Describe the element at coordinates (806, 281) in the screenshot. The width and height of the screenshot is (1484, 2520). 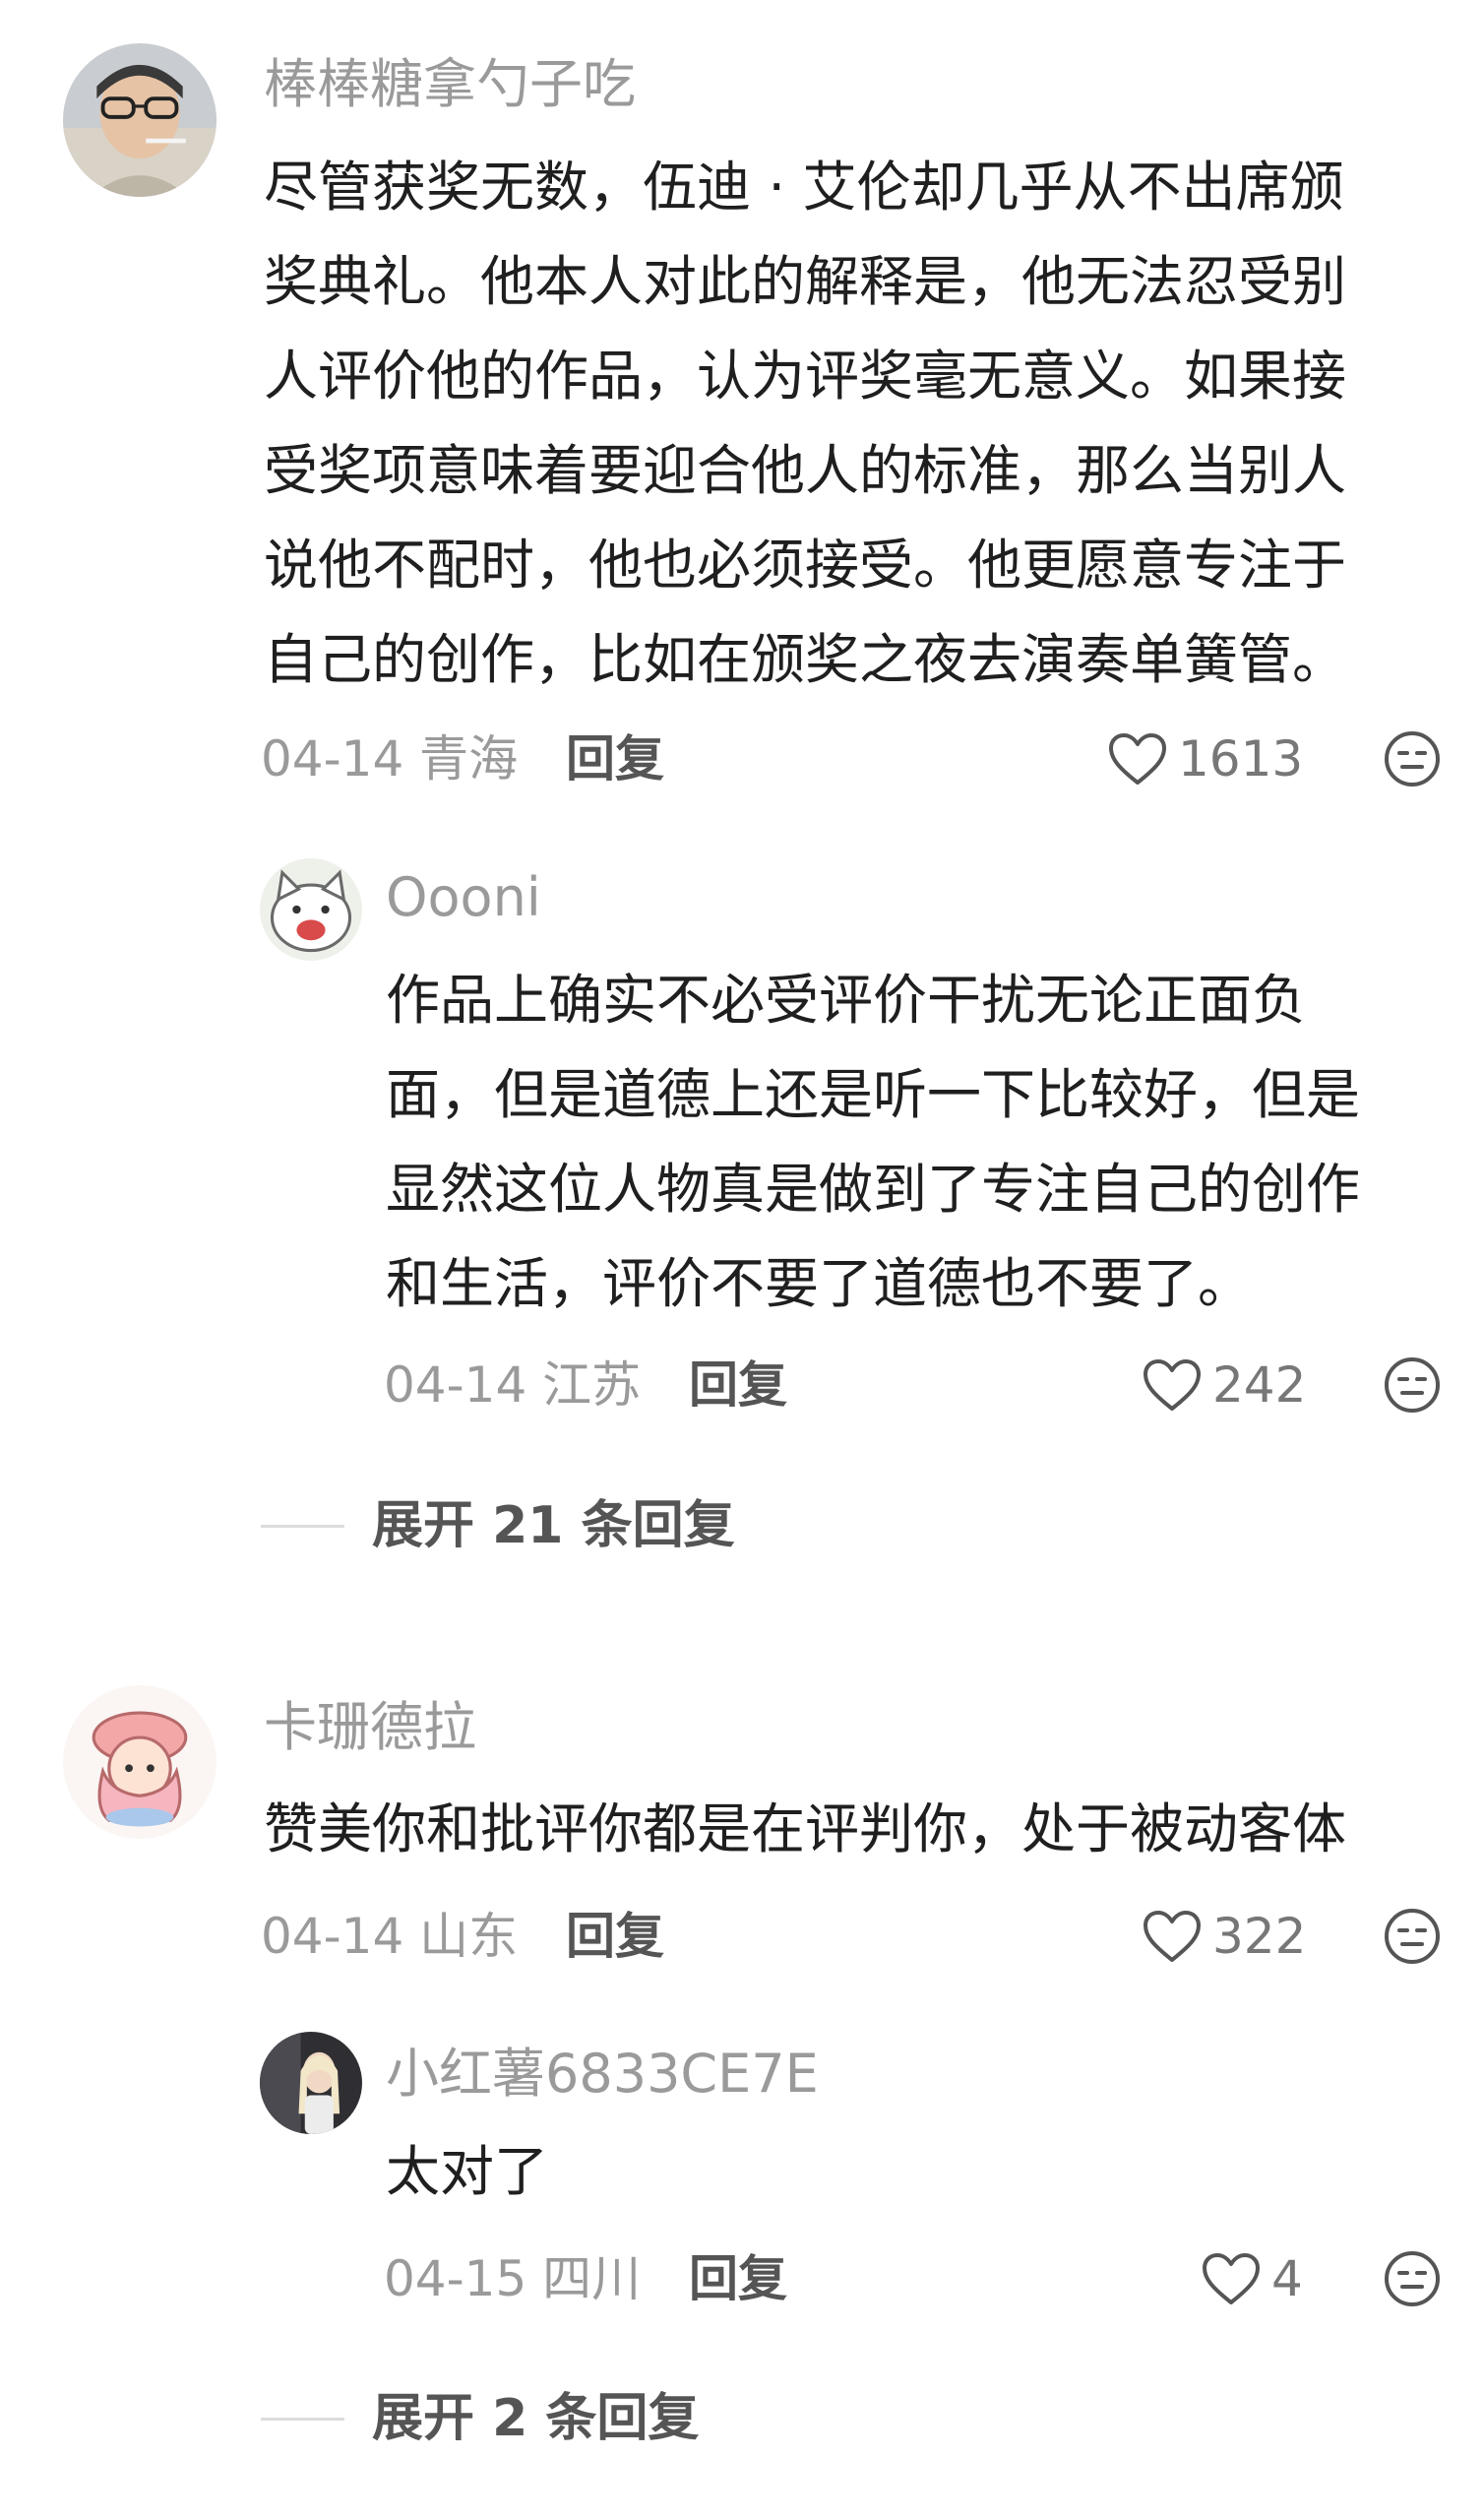
I see `comment-text-line: 奖典礼。他本人对此的解释是，他无法忍受别` at that location.